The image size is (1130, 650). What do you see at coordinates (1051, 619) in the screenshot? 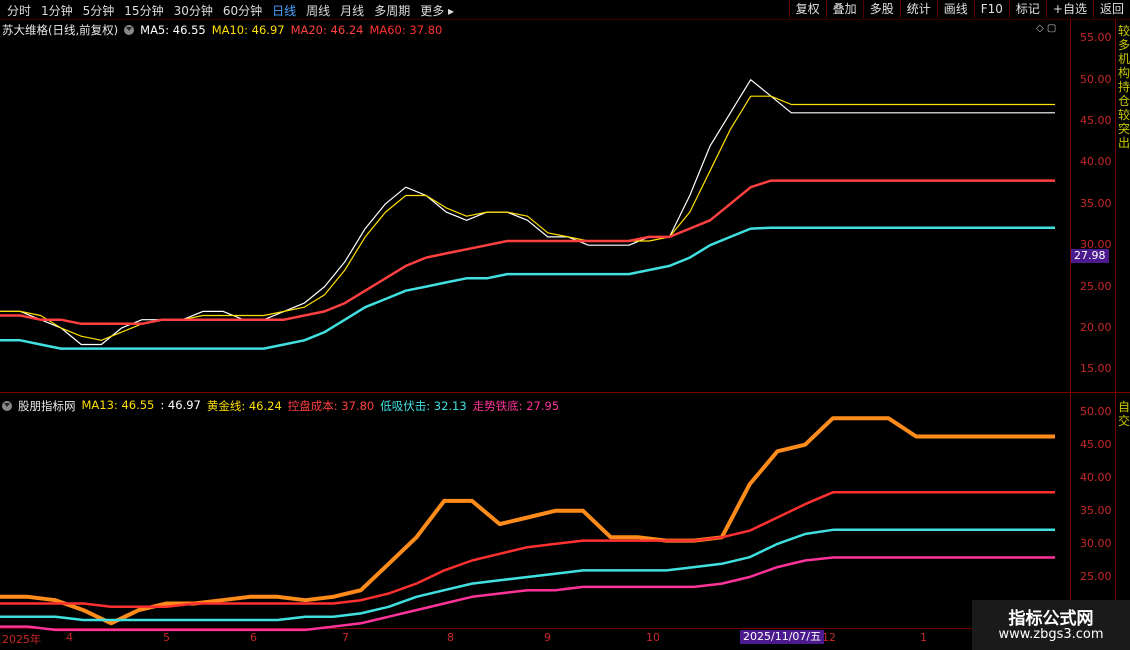
I see `watermark-title: 指标公式网` at bounding box center [1051, 619].